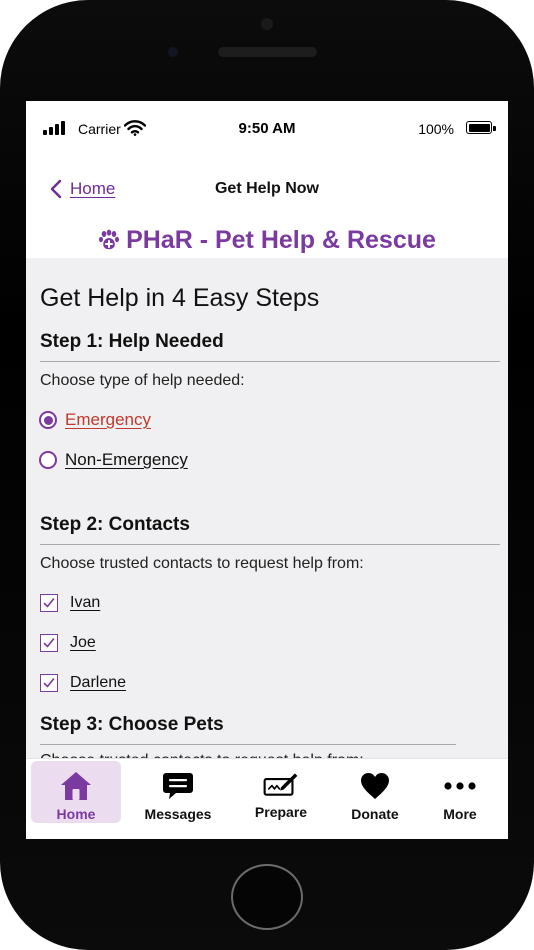 The width and height of the screenshot is (534, 950). What do you see at coordinates (281, 239) in the screenshot?
I see `brand-title: PHaR - Pet Help & Rescue` at bounding box center [281, 239].